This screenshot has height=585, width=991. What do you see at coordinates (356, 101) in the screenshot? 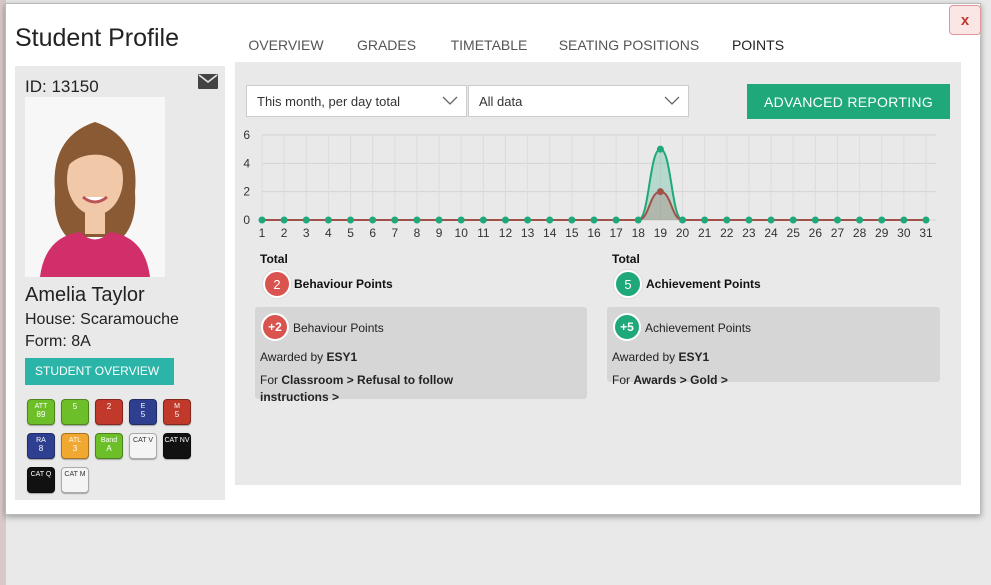
I see `period-select: This month, per day total` at bounding box center [356, 101].